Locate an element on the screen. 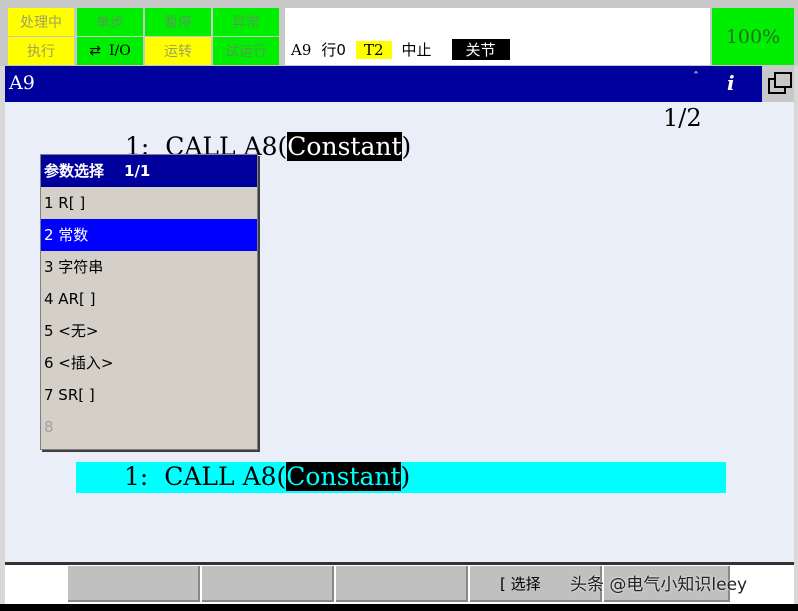 The image size is (798, 611). status-running: 运转 is located at coordinates (178, 51).